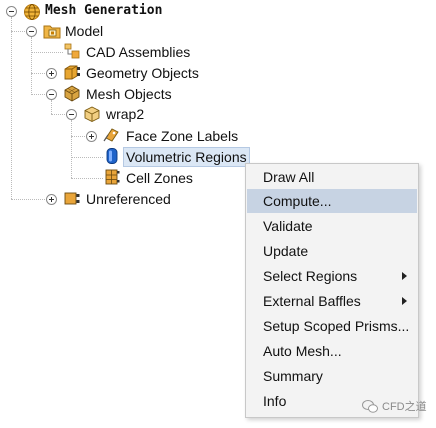 Image resolution: width=436 pixels, height=428 pixels. I want to click on collapse-toggle-mesh-objects, so click(51, 94).